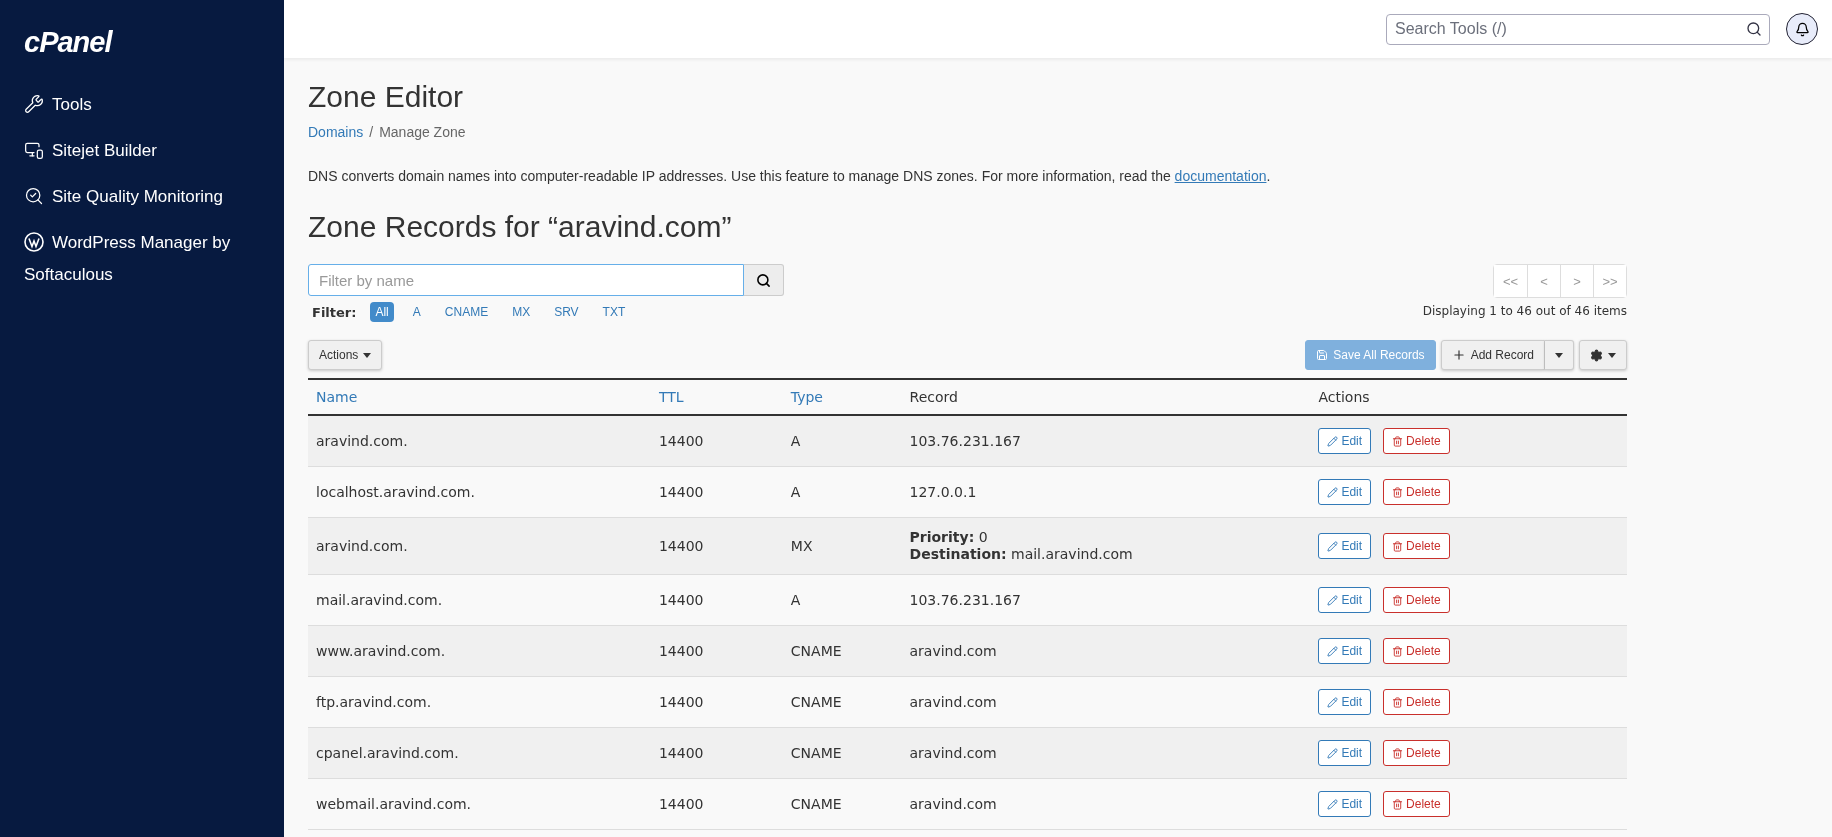 Image resolution: width=1832 pixels, height=837 pixels. What do you see at coordinates (345, 355) in the screenshot?
I see `actions-button: Actions` at bounding box center [345, 355].